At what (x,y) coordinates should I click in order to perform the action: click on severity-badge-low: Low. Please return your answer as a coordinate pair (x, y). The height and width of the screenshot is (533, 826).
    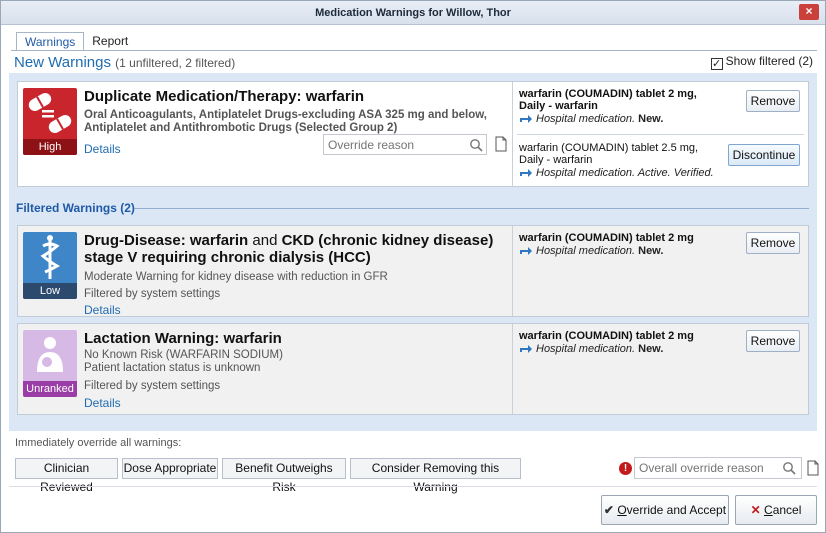
    Looking at the image, I should click on (50, 265).